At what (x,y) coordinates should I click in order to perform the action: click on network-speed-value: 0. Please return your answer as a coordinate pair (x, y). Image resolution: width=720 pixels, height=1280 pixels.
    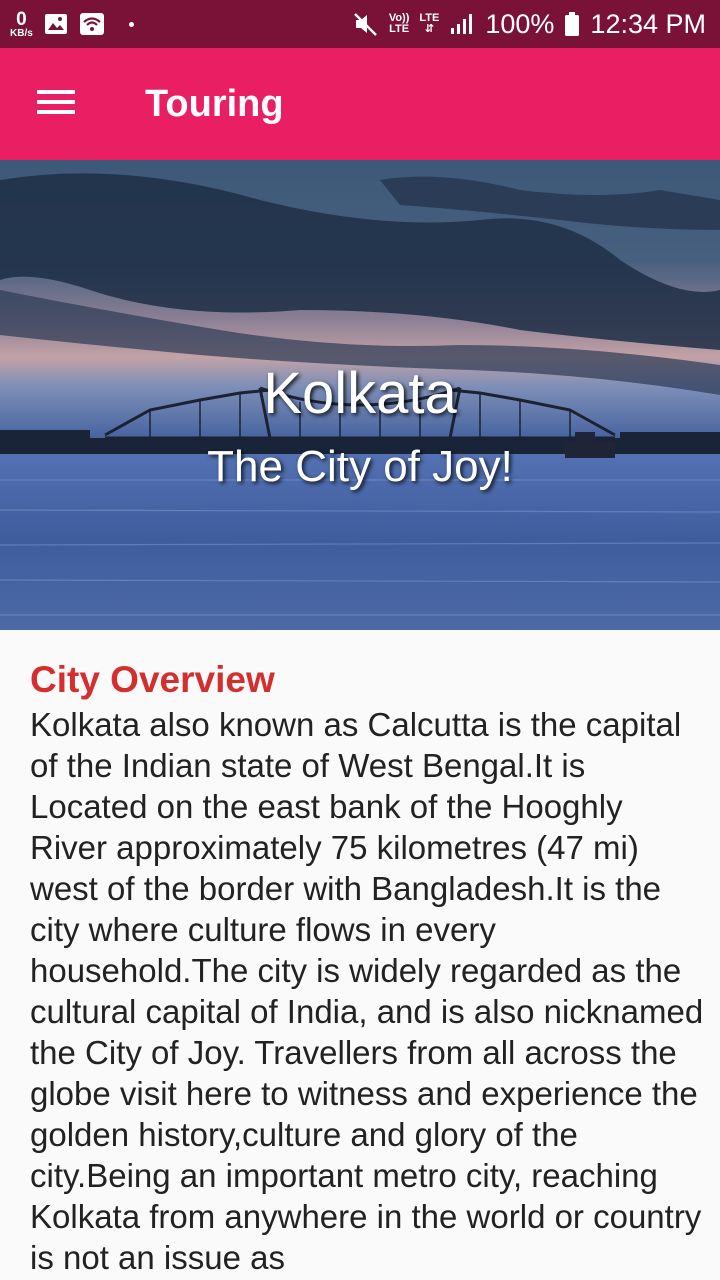
    Looking at the image, I should click on (21, 19).